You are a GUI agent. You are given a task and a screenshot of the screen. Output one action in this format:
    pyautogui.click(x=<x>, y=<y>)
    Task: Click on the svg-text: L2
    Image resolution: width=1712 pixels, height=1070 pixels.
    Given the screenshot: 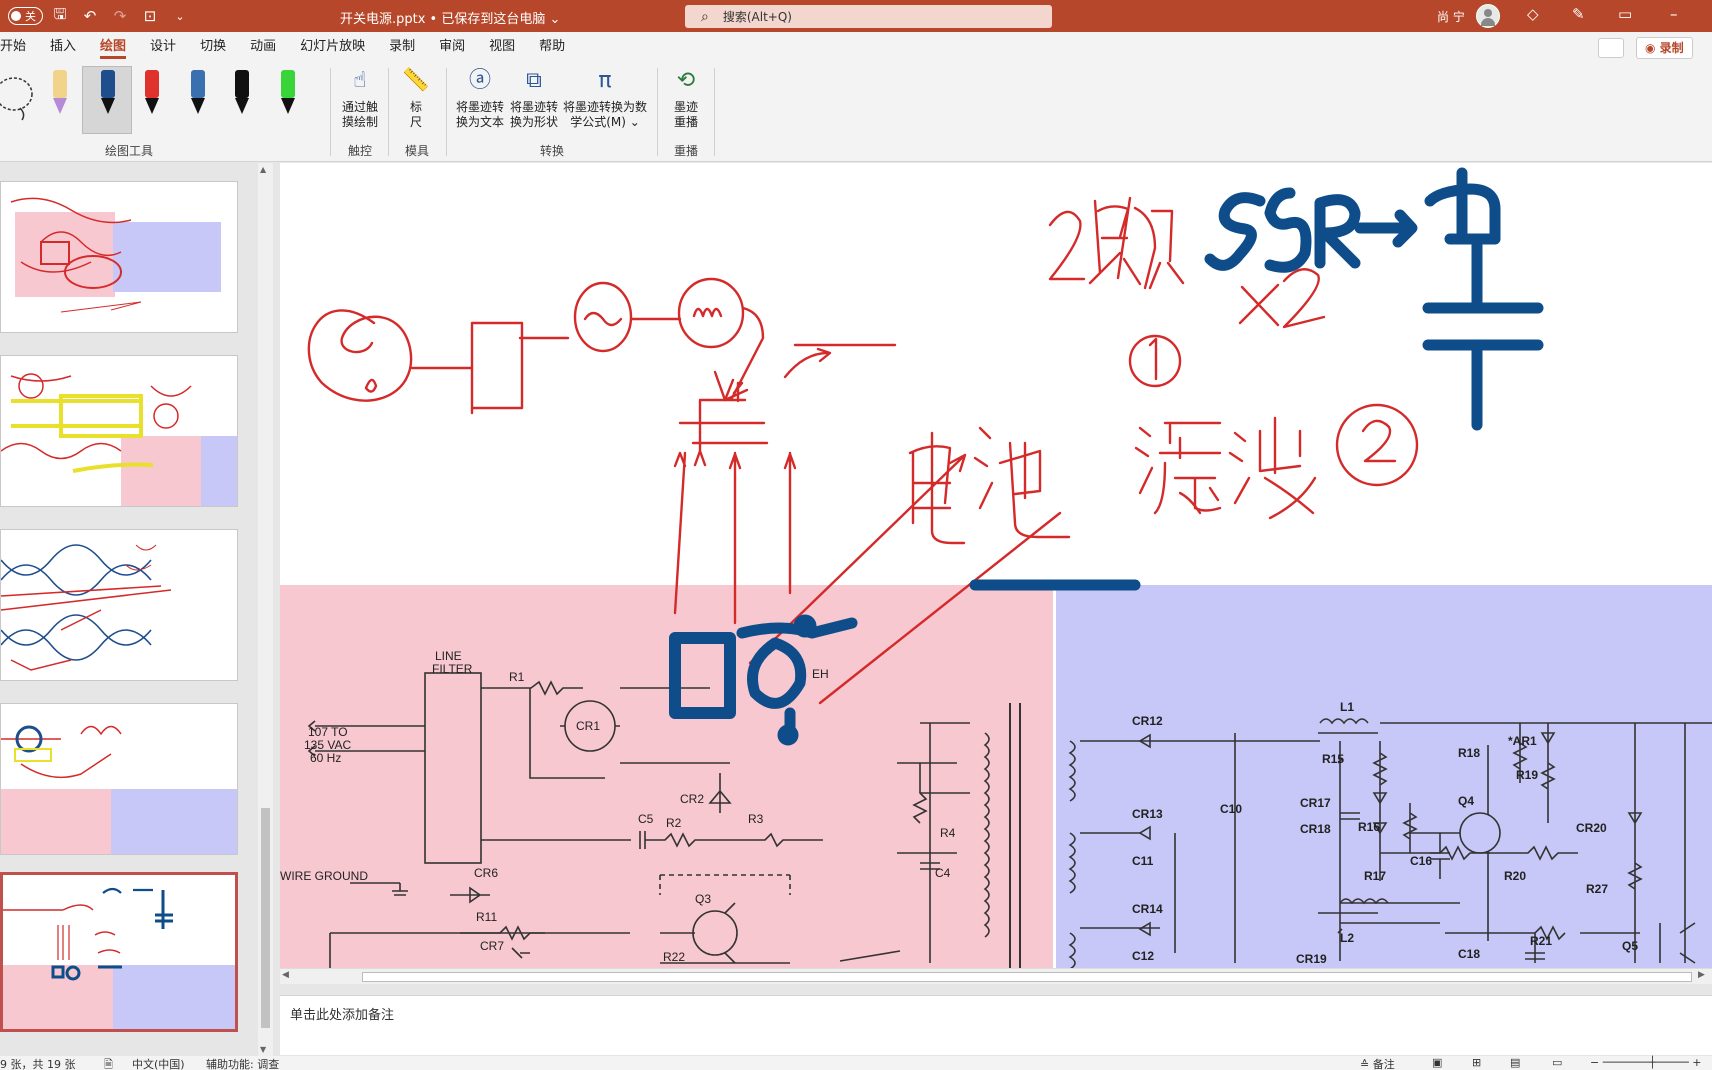 What is the action you would take?
    pyautogui.click(x=1347, y=938)
    